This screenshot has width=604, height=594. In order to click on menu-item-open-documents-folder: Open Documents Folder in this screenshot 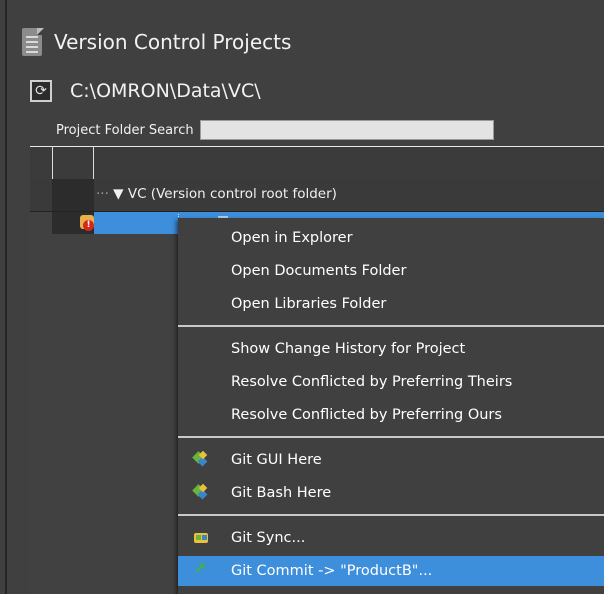, I will do `click(391, 271)`.